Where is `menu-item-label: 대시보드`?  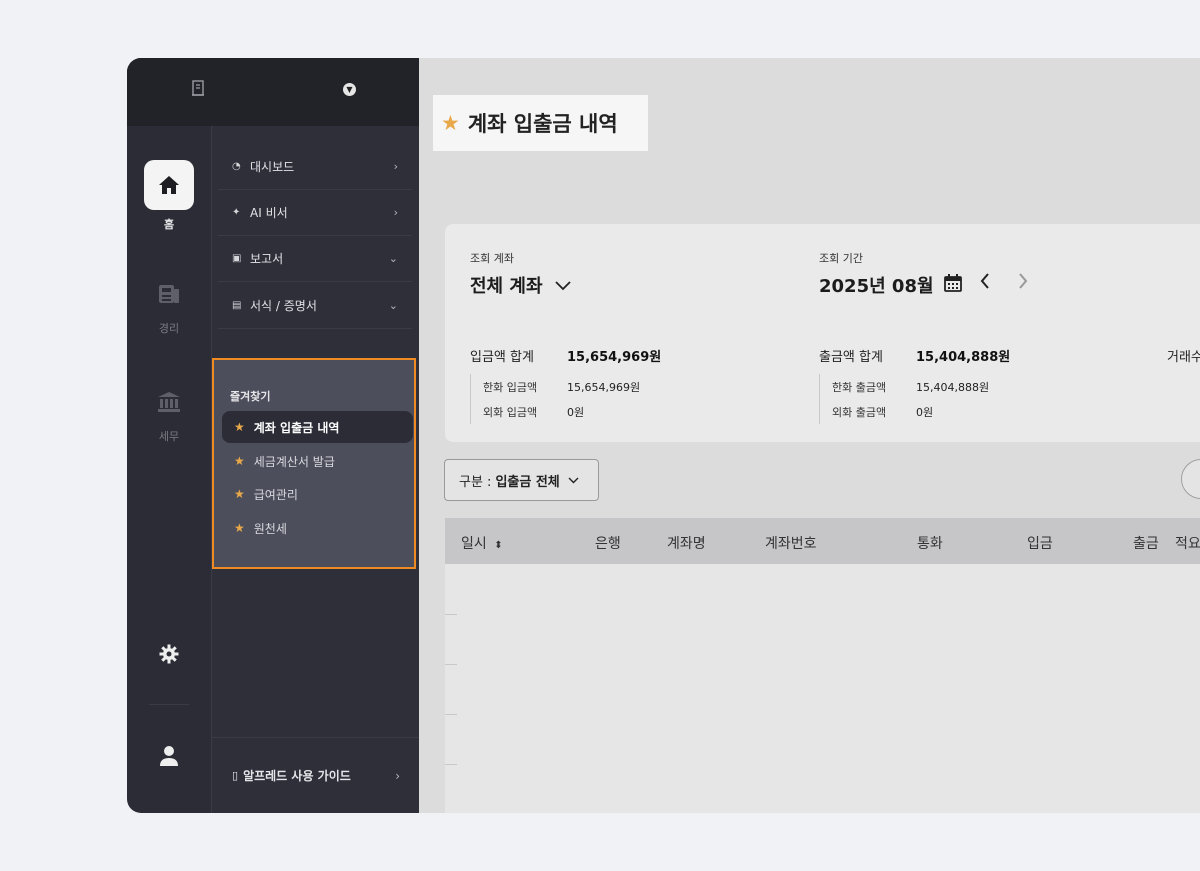
menu-item-label: 대시보드 is located at coordinates (272, 167).